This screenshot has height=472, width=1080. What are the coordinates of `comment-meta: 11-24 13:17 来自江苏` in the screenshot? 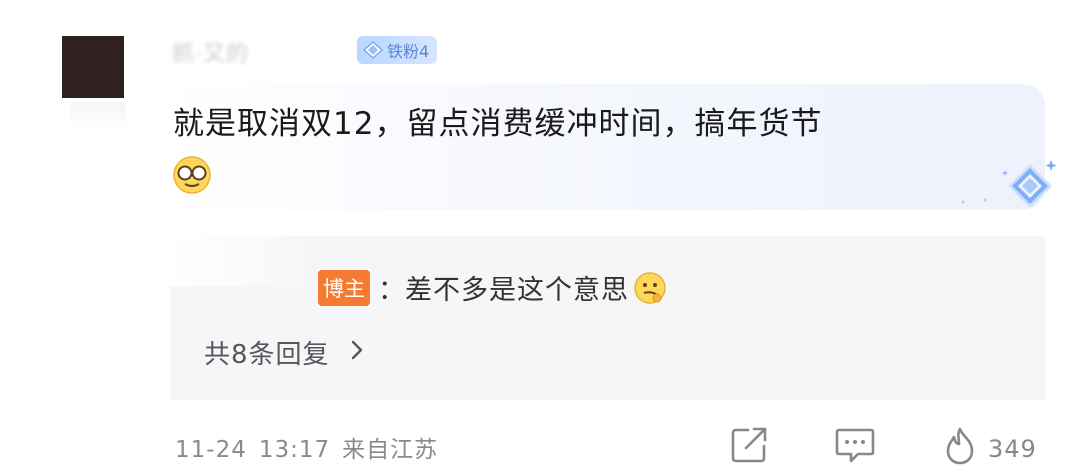 It's located at (306, 447).